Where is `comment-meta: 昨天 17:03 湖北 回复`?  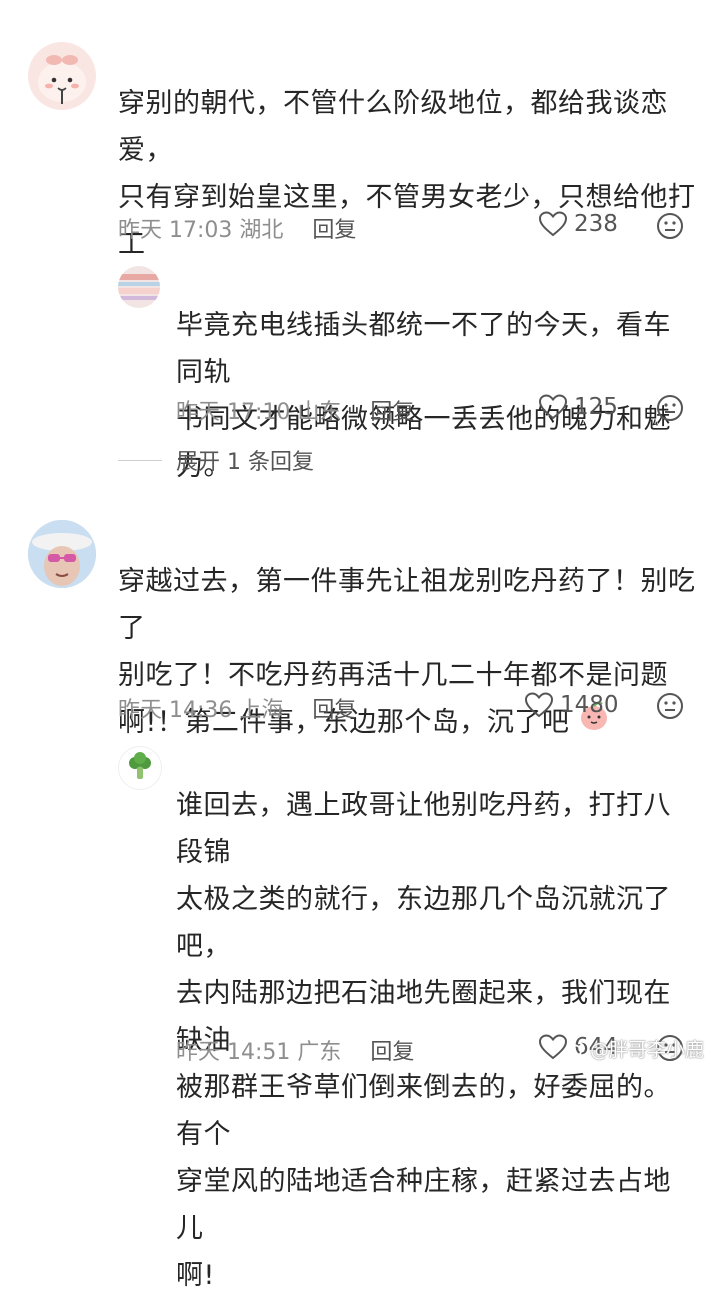 comment-meta: 昨天 17:03 湖北 回复 is located at coordinates (237, 228).